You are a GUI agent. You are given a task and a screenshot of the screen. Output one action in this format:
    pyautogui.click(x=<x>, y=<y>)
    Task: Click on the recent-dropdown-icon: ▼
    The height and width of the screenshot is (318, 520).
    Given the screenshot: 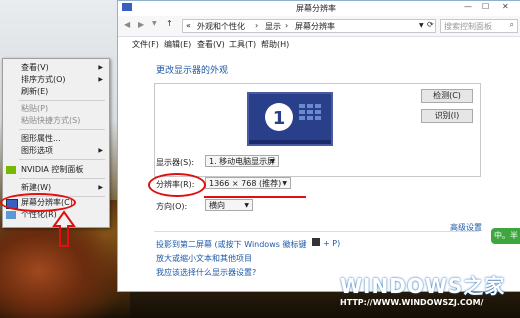 What is the action you would take?
    pyautogui.click(x=154, y=23)
    